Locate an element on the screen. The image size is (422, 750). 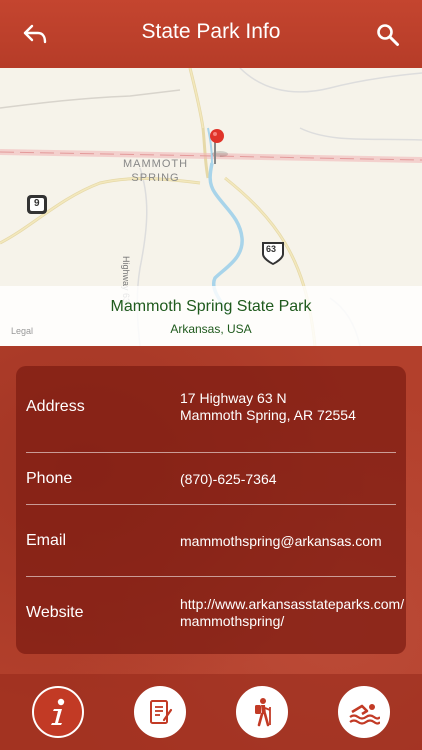
tab-hiking is located at coordinates (262, 712).